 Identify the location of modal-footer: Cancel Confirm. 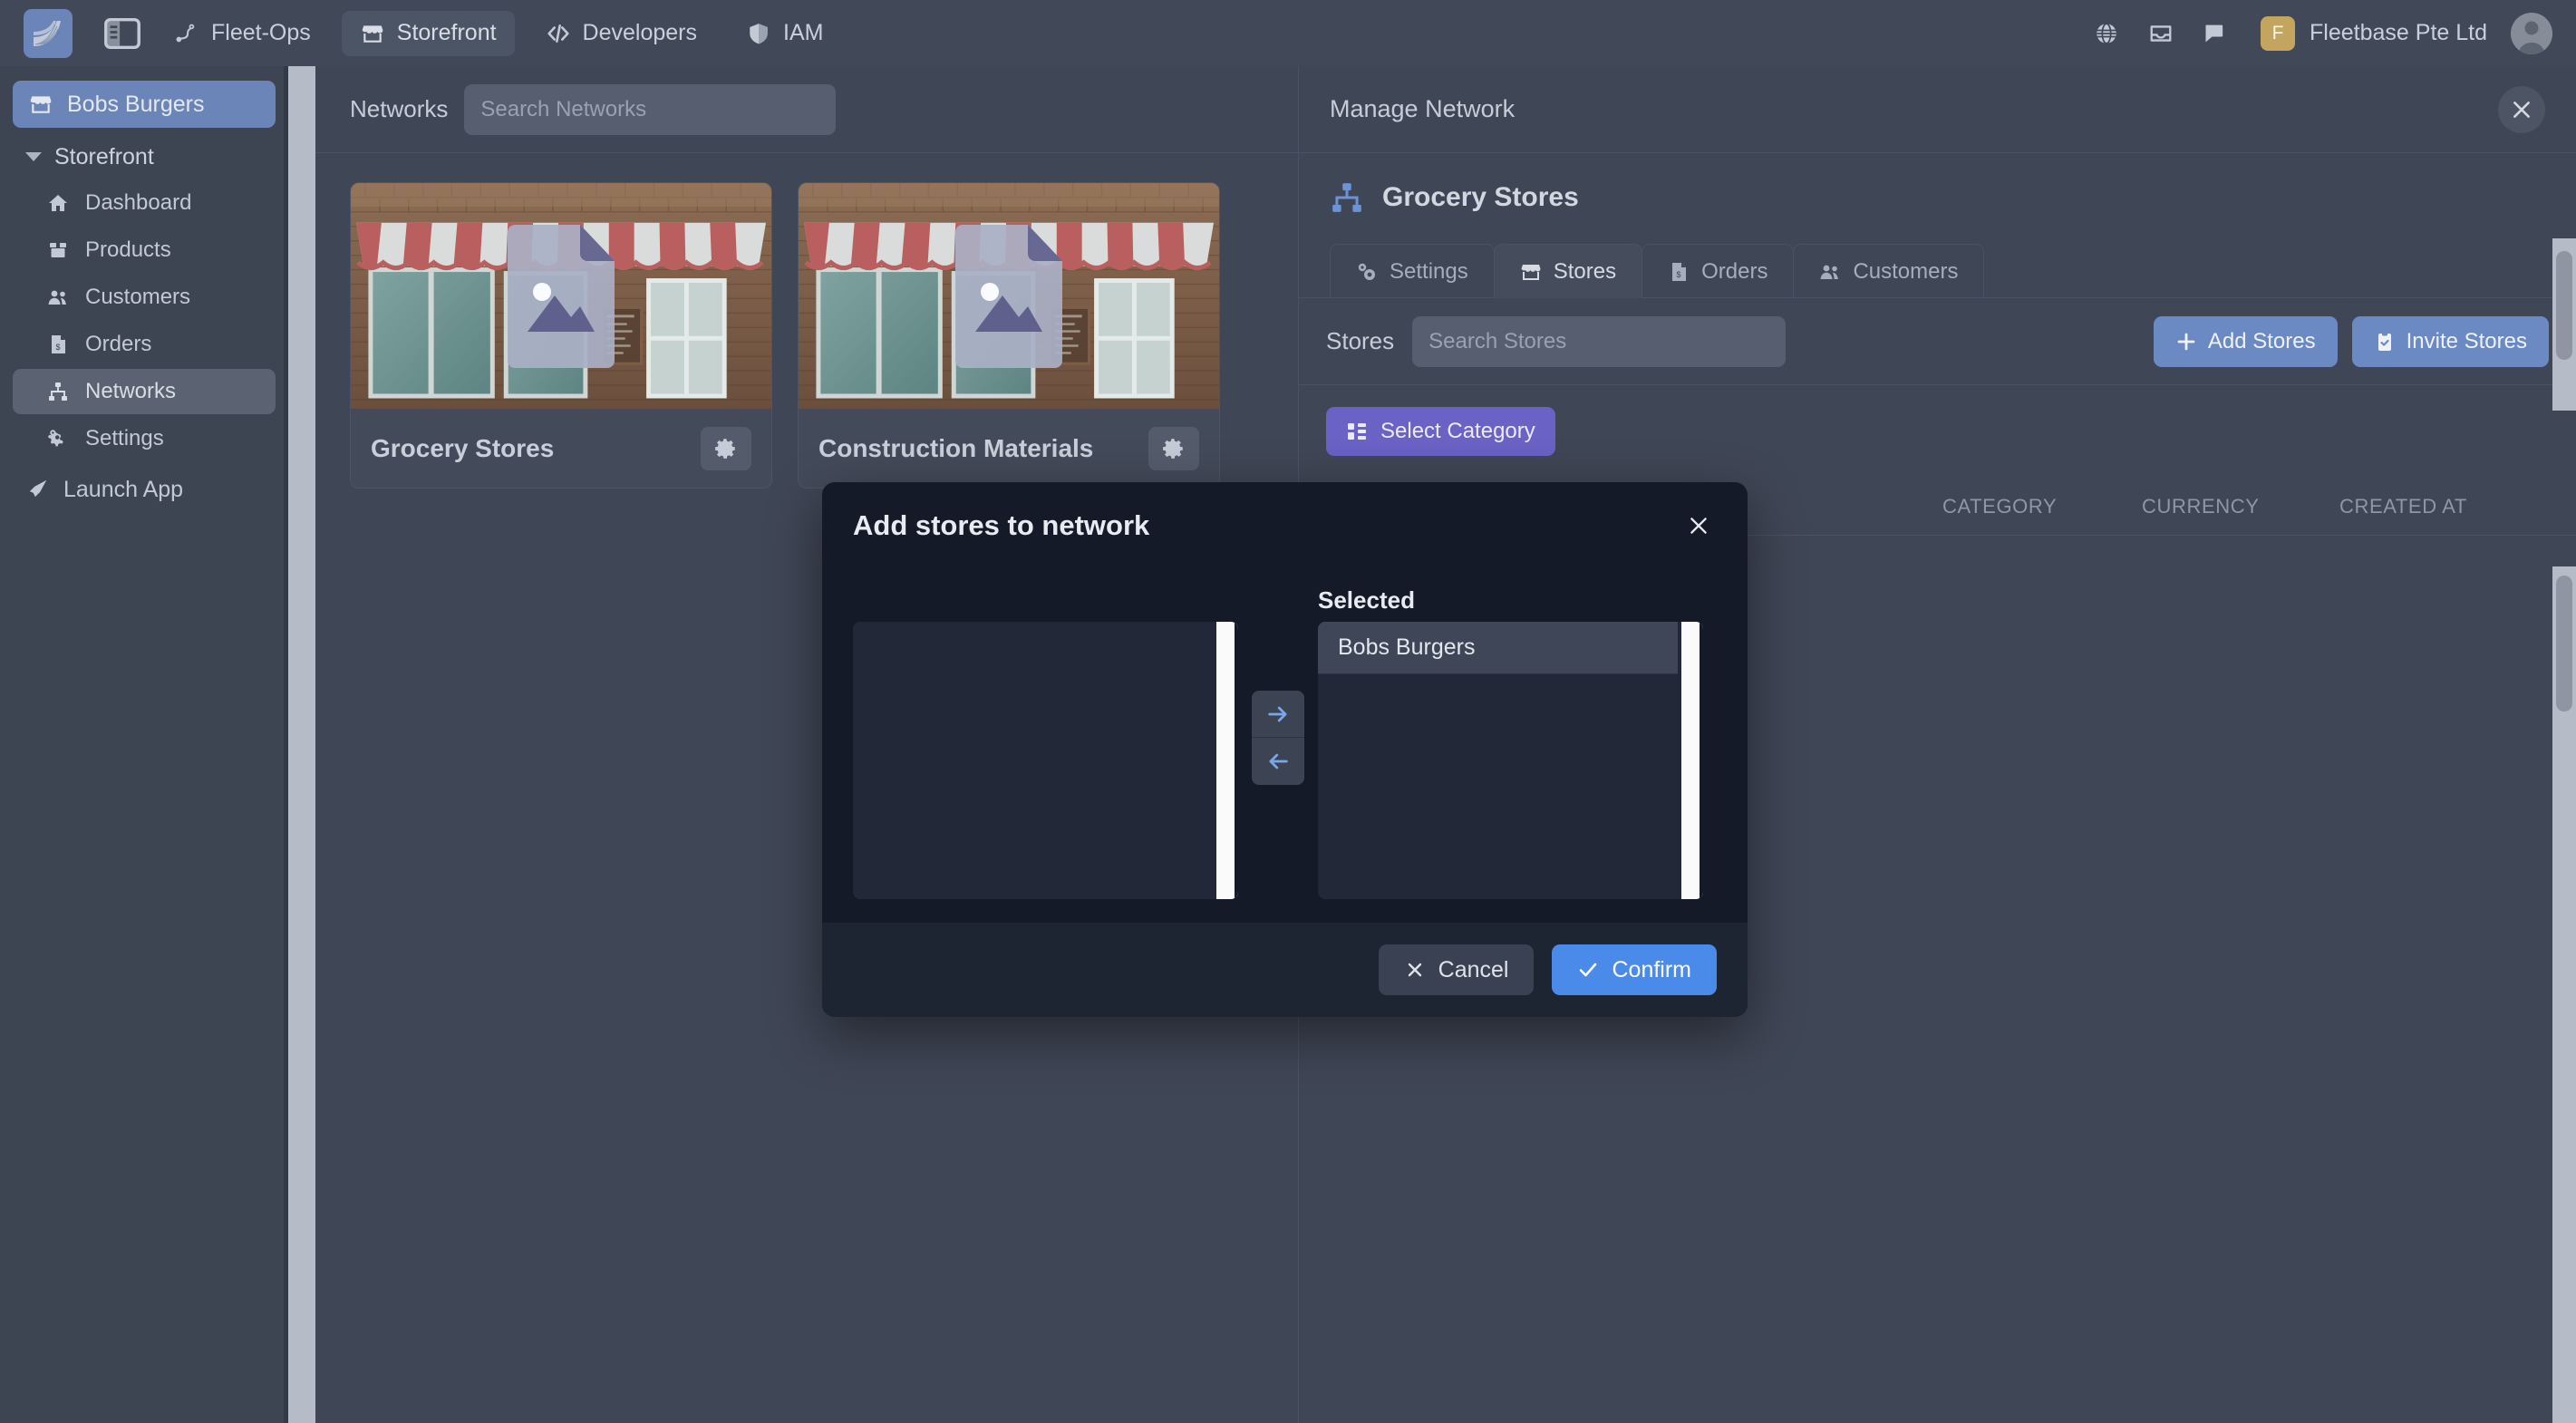
(1285, 970).